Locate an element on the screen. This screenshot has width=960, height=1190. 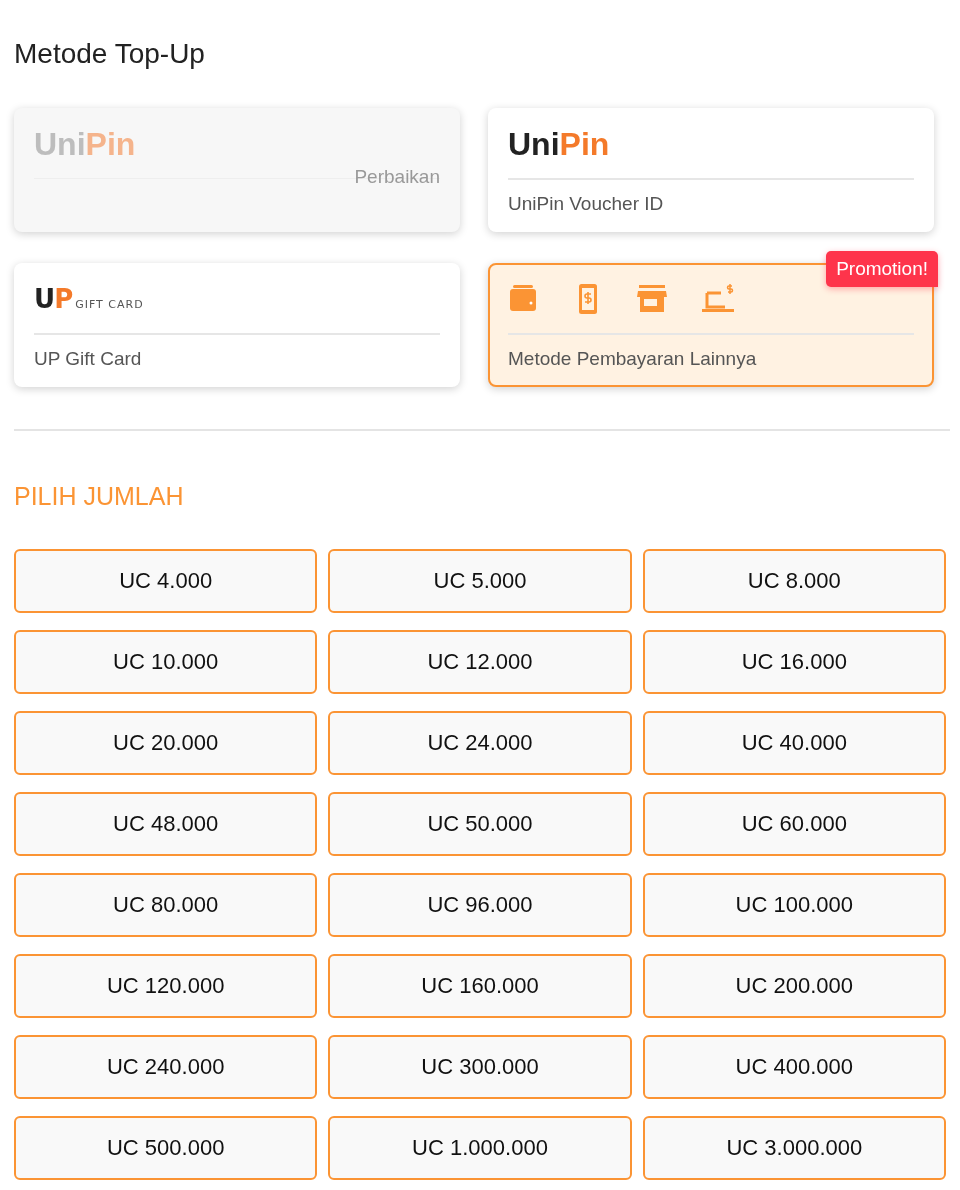
amount-option: UC 12.000 is located at coordinates (480, 662).